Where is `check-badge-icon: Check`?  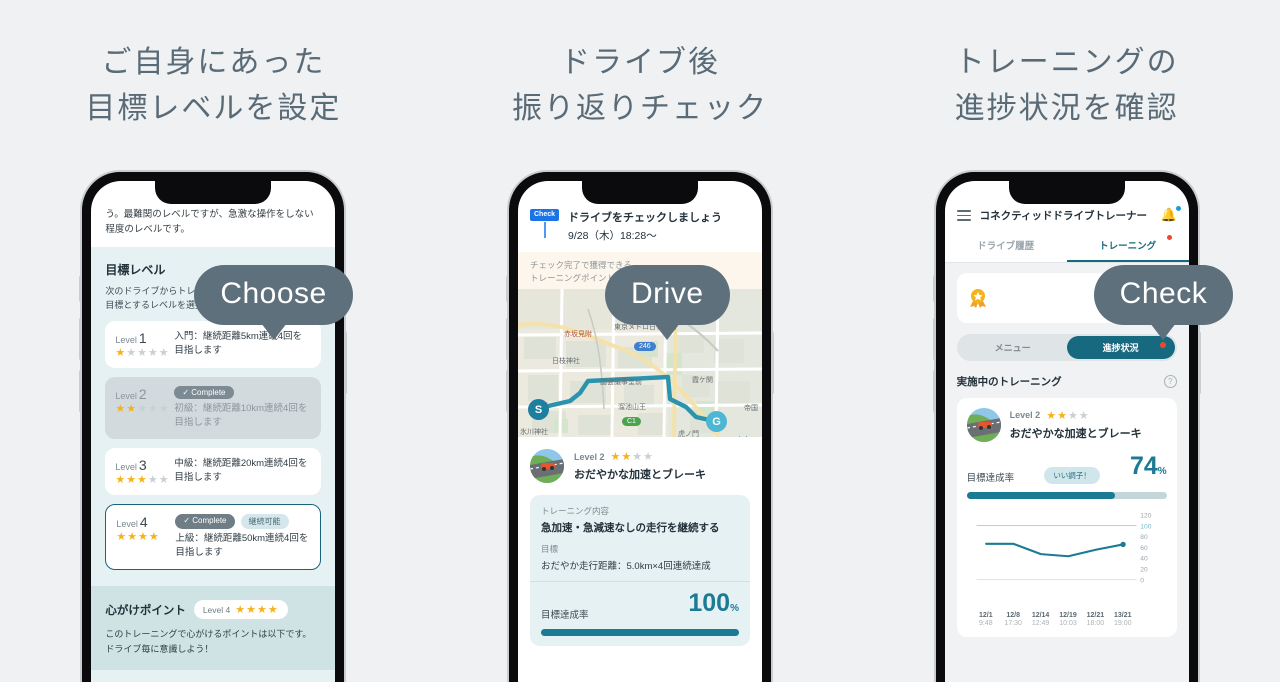
check-badge-icon: Check is located at coordinates (545, 223).